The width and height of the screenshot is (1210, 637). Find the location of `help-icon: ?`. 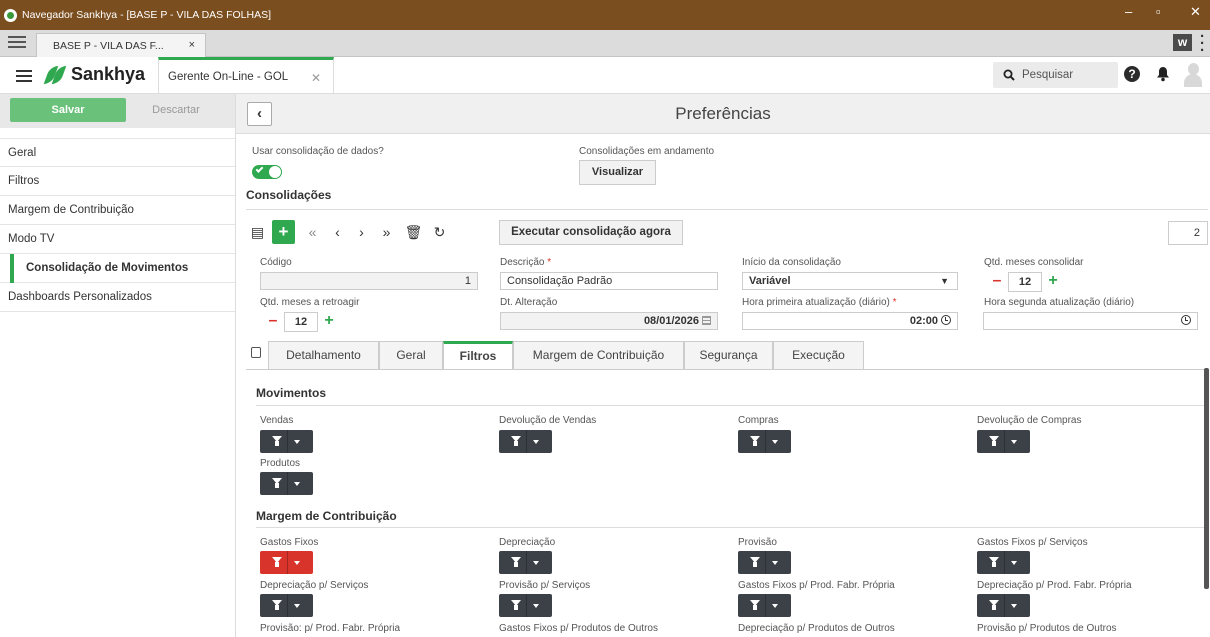

help-icon: ? is located at coordinates (1132, 74).